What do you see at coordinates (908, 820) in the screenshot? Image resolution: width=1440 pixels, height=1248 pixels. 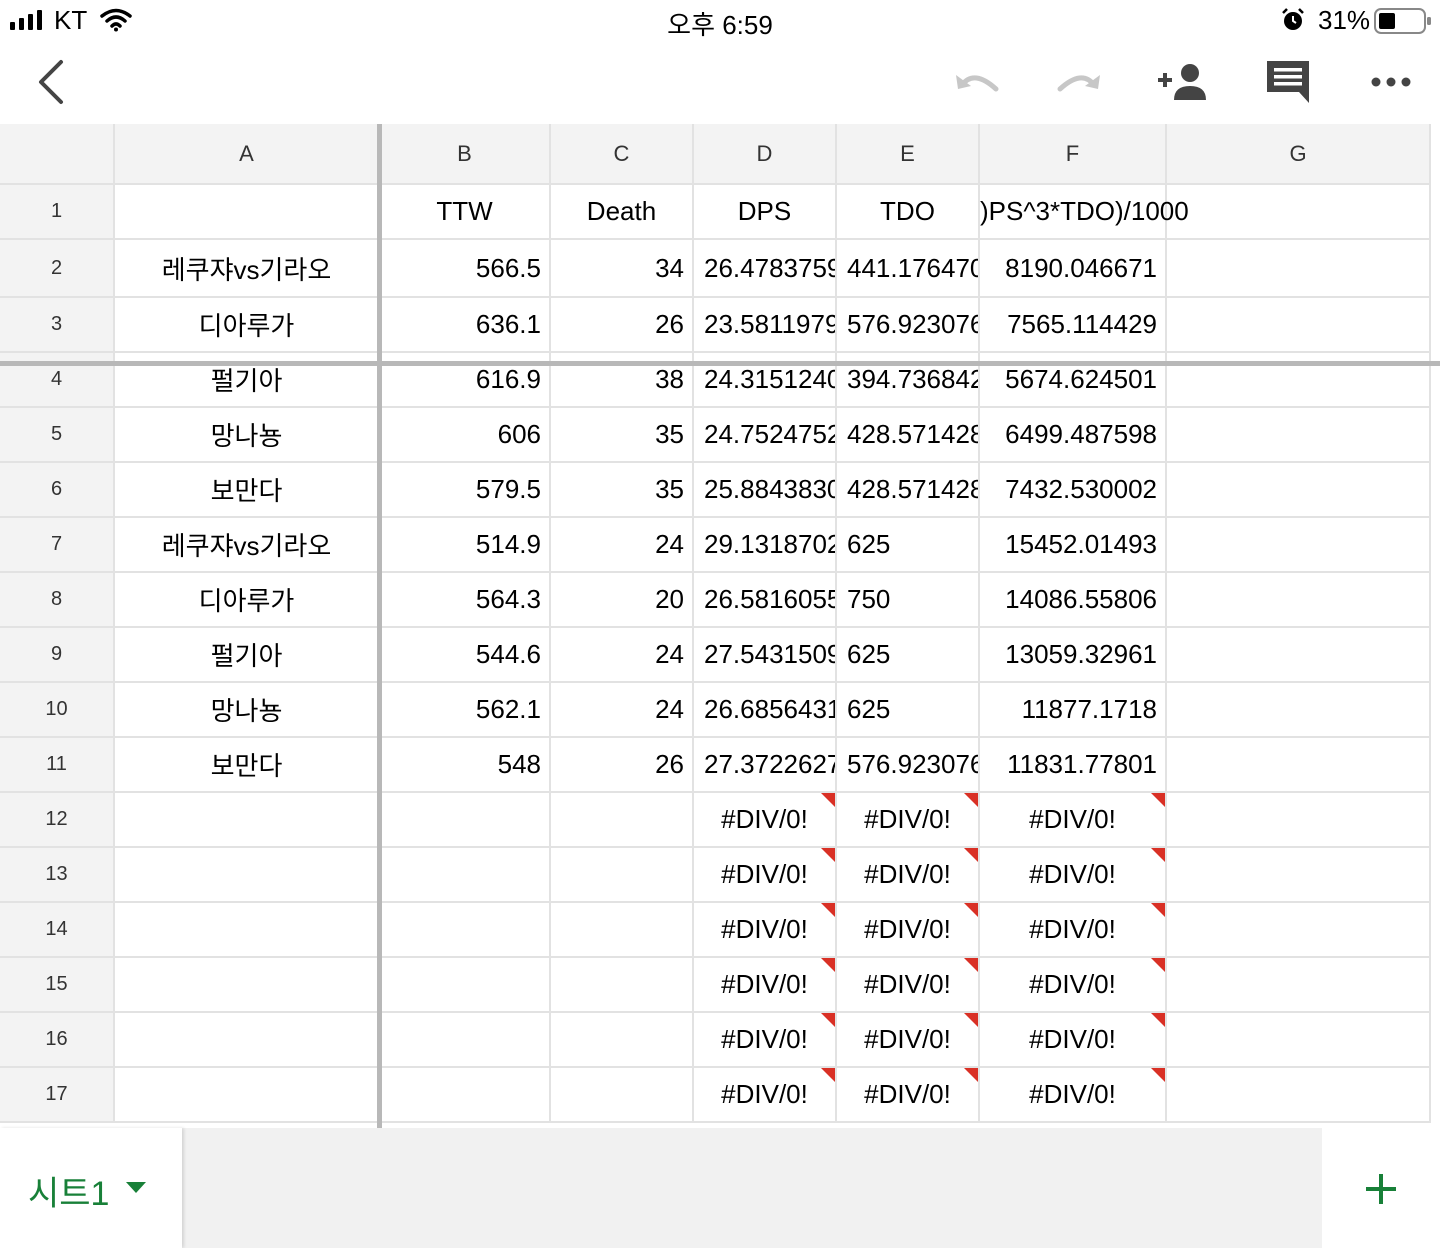 I see `cell-e12: #DIV/0!` at bounding box center [908, 820].